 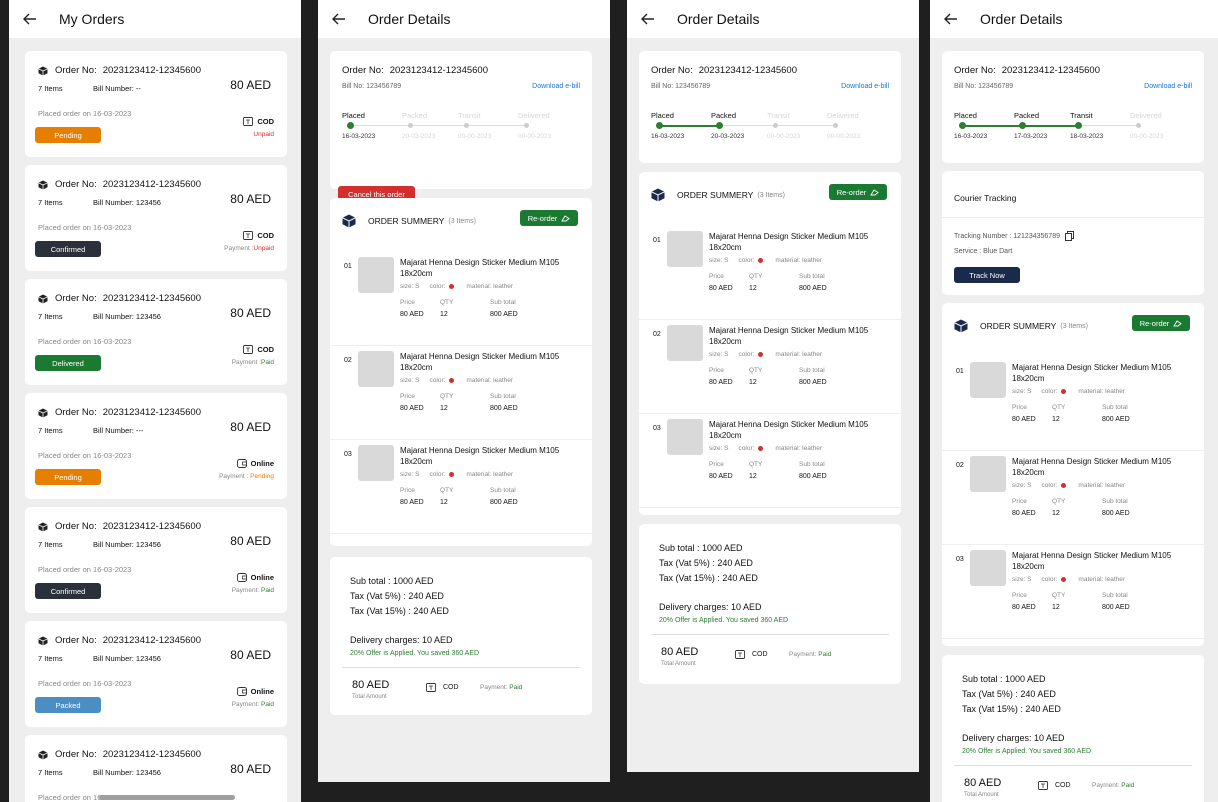 I want to click on payment-status-value: Paid, so click(x=825, y=654).